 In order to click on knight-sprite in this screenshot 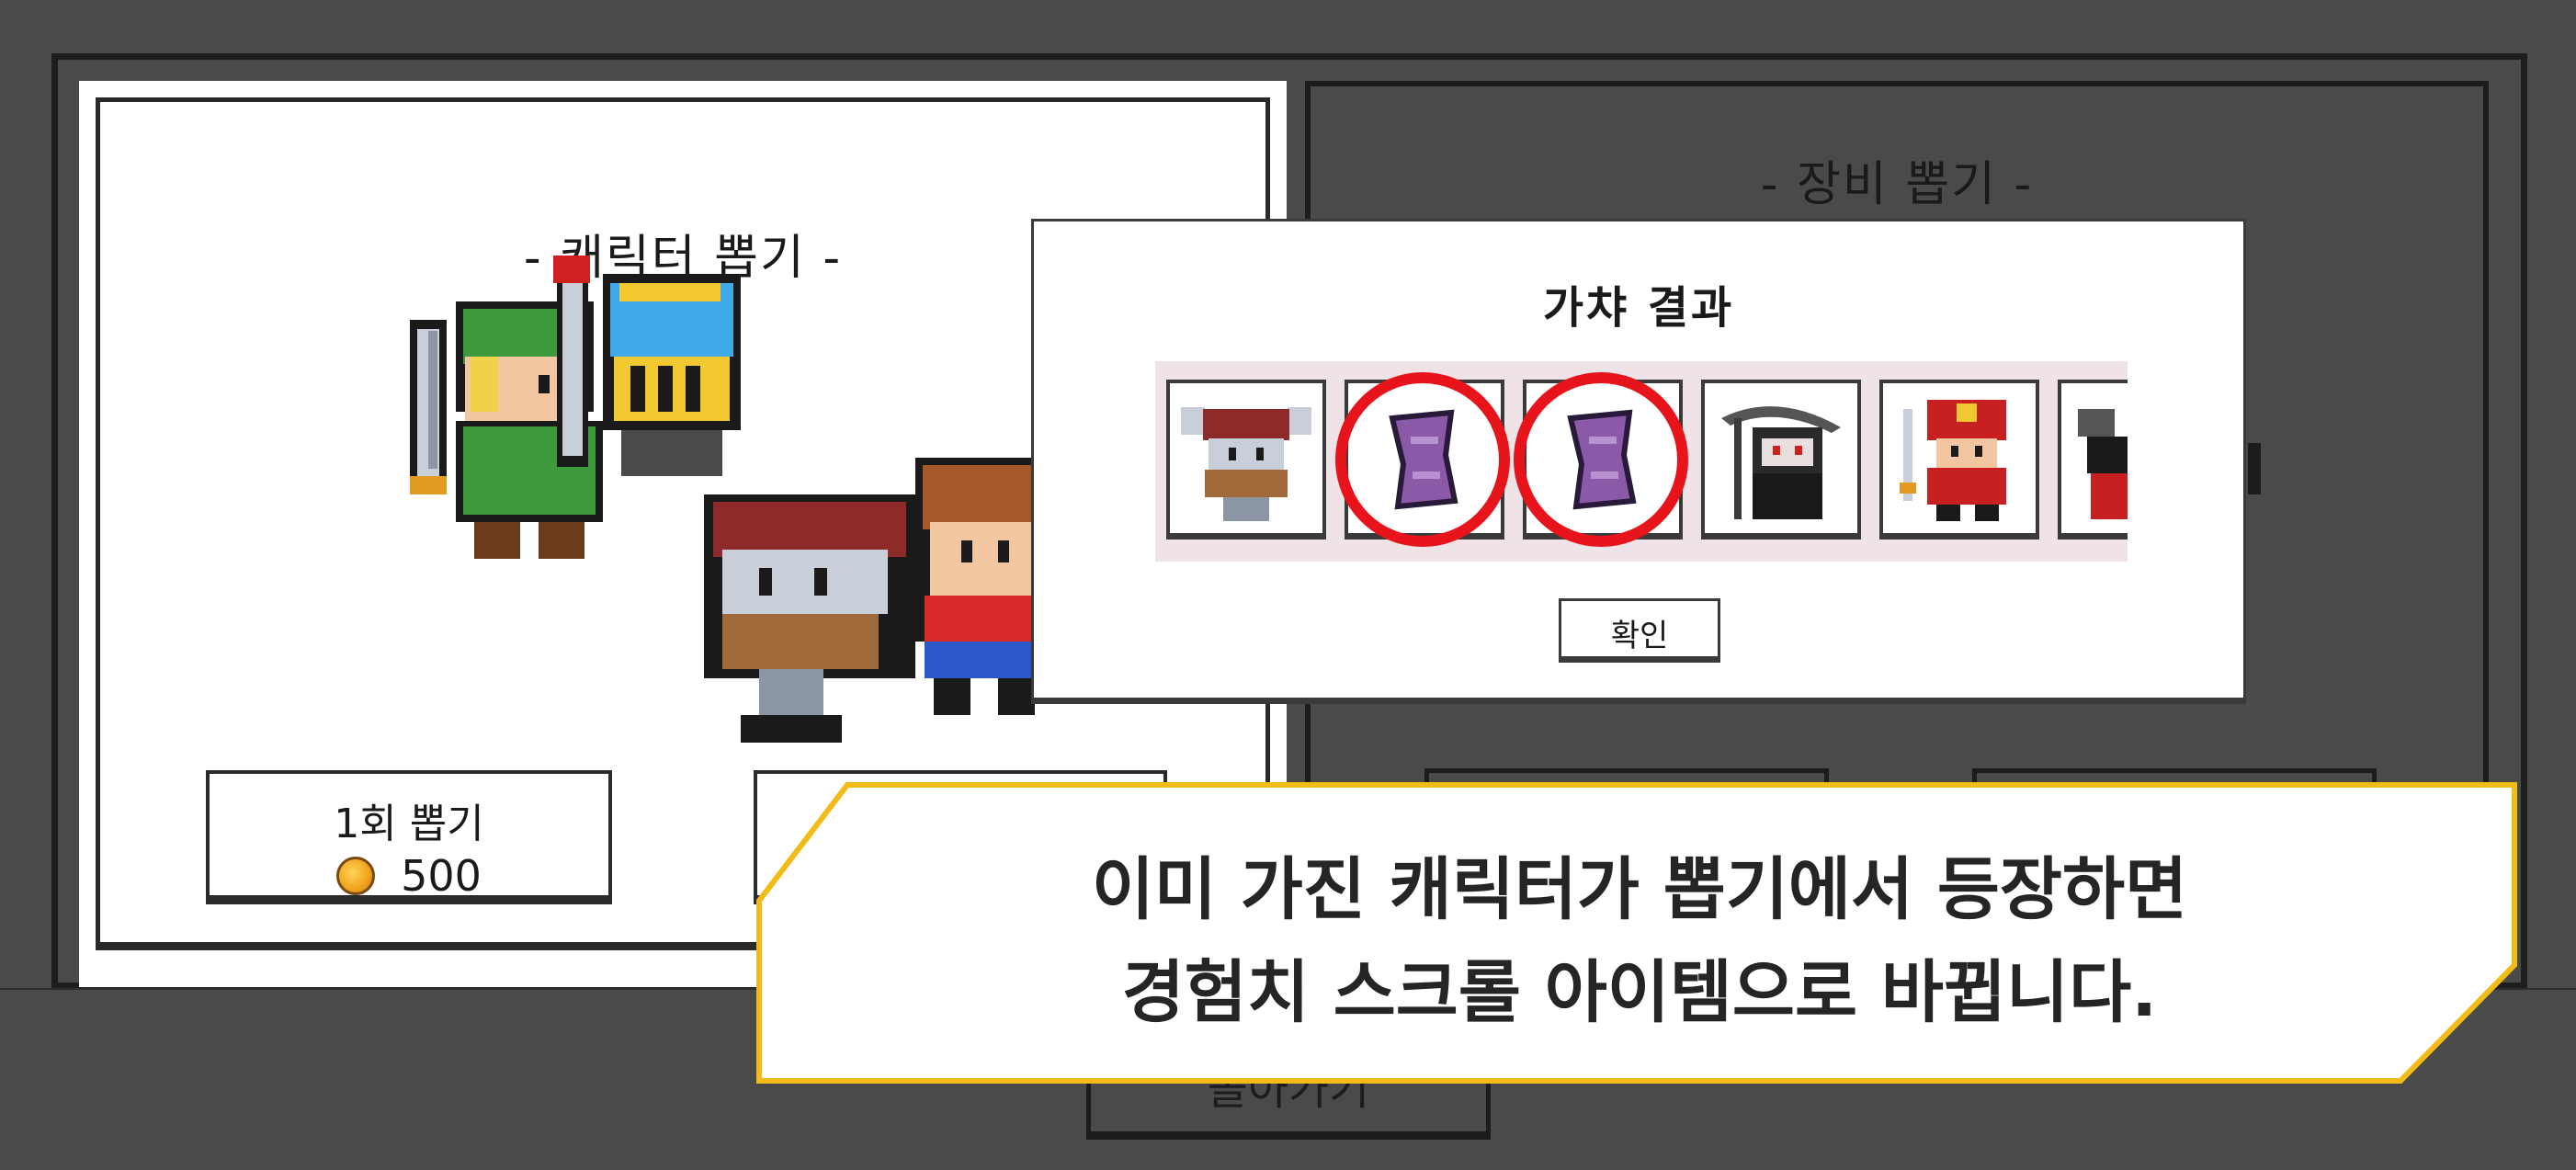, I will do `click(647, 366)`.